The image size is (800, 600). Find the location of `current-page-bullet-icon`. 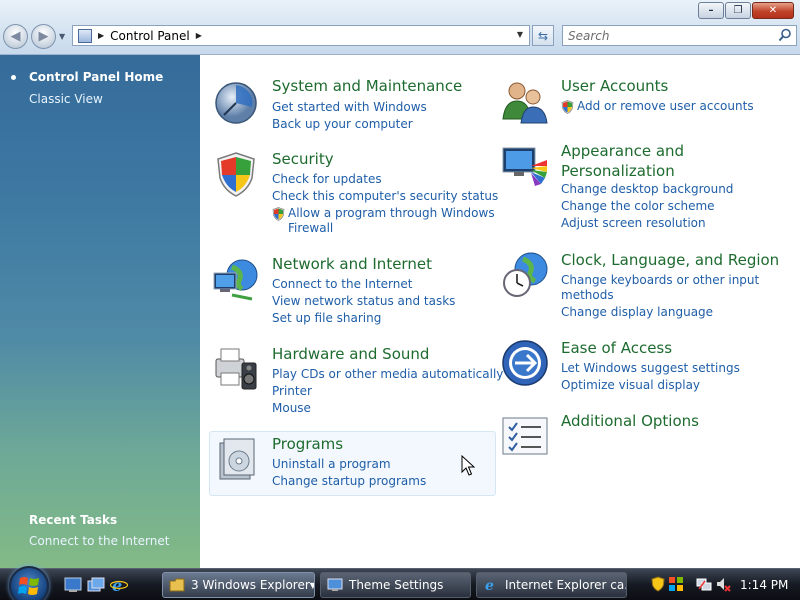

current-page-bullet-icon is located at coordinates (13, 77).